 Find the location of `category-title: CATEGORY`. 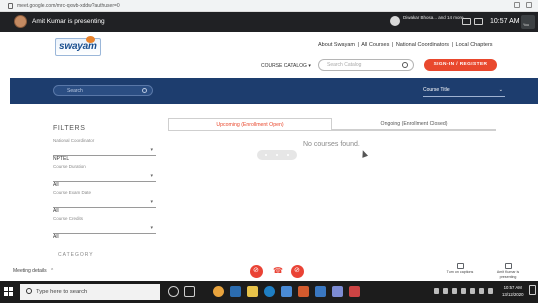

category-title: CATEGORY is located at coordinates (76, 255).